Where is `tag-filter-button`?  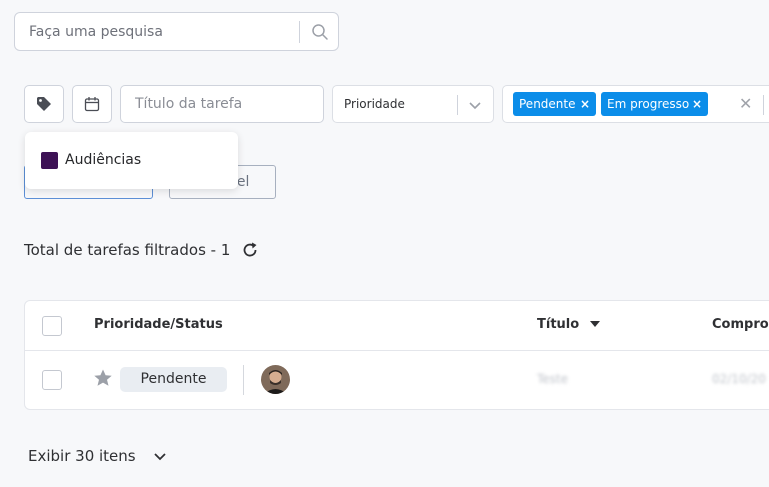
tag-filter-button is located at coordinates (44, 104).